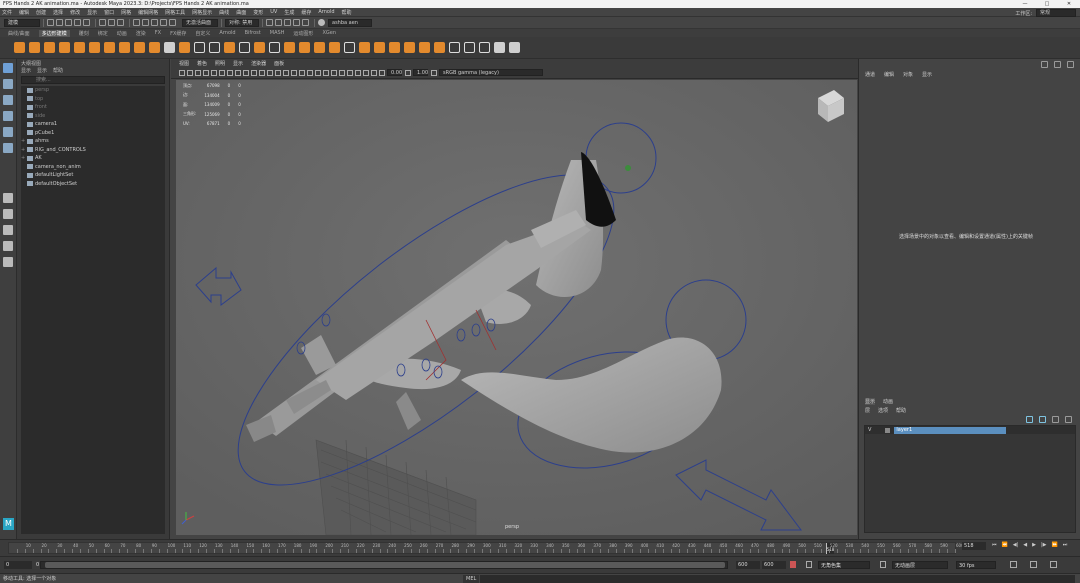 The width and height of the screenshot is (1080, 583). What do you see at coordinates (8, 132) in the screenshot?
I see `rotate-tool-icon` at bounding box center [8, 132].